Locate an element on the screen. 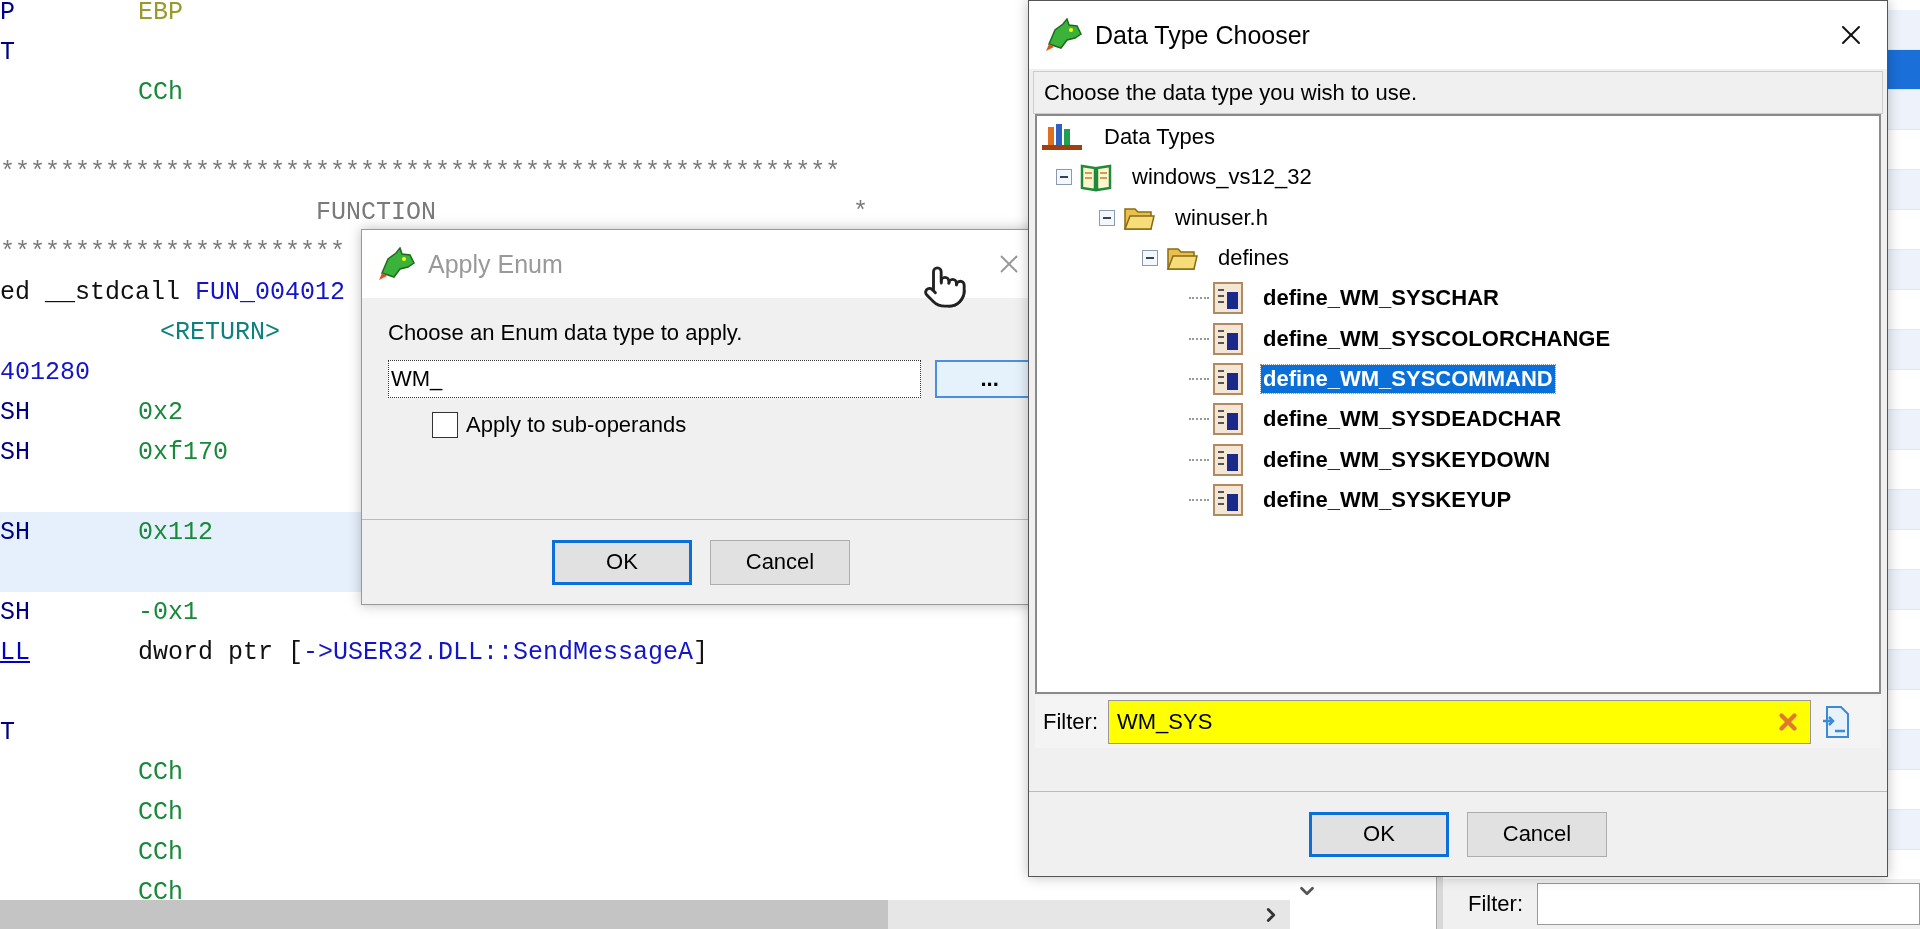 The height and width of the screenshot is (929, 1920). operand-text: 0xf170 is located at coordinates (183, 452).